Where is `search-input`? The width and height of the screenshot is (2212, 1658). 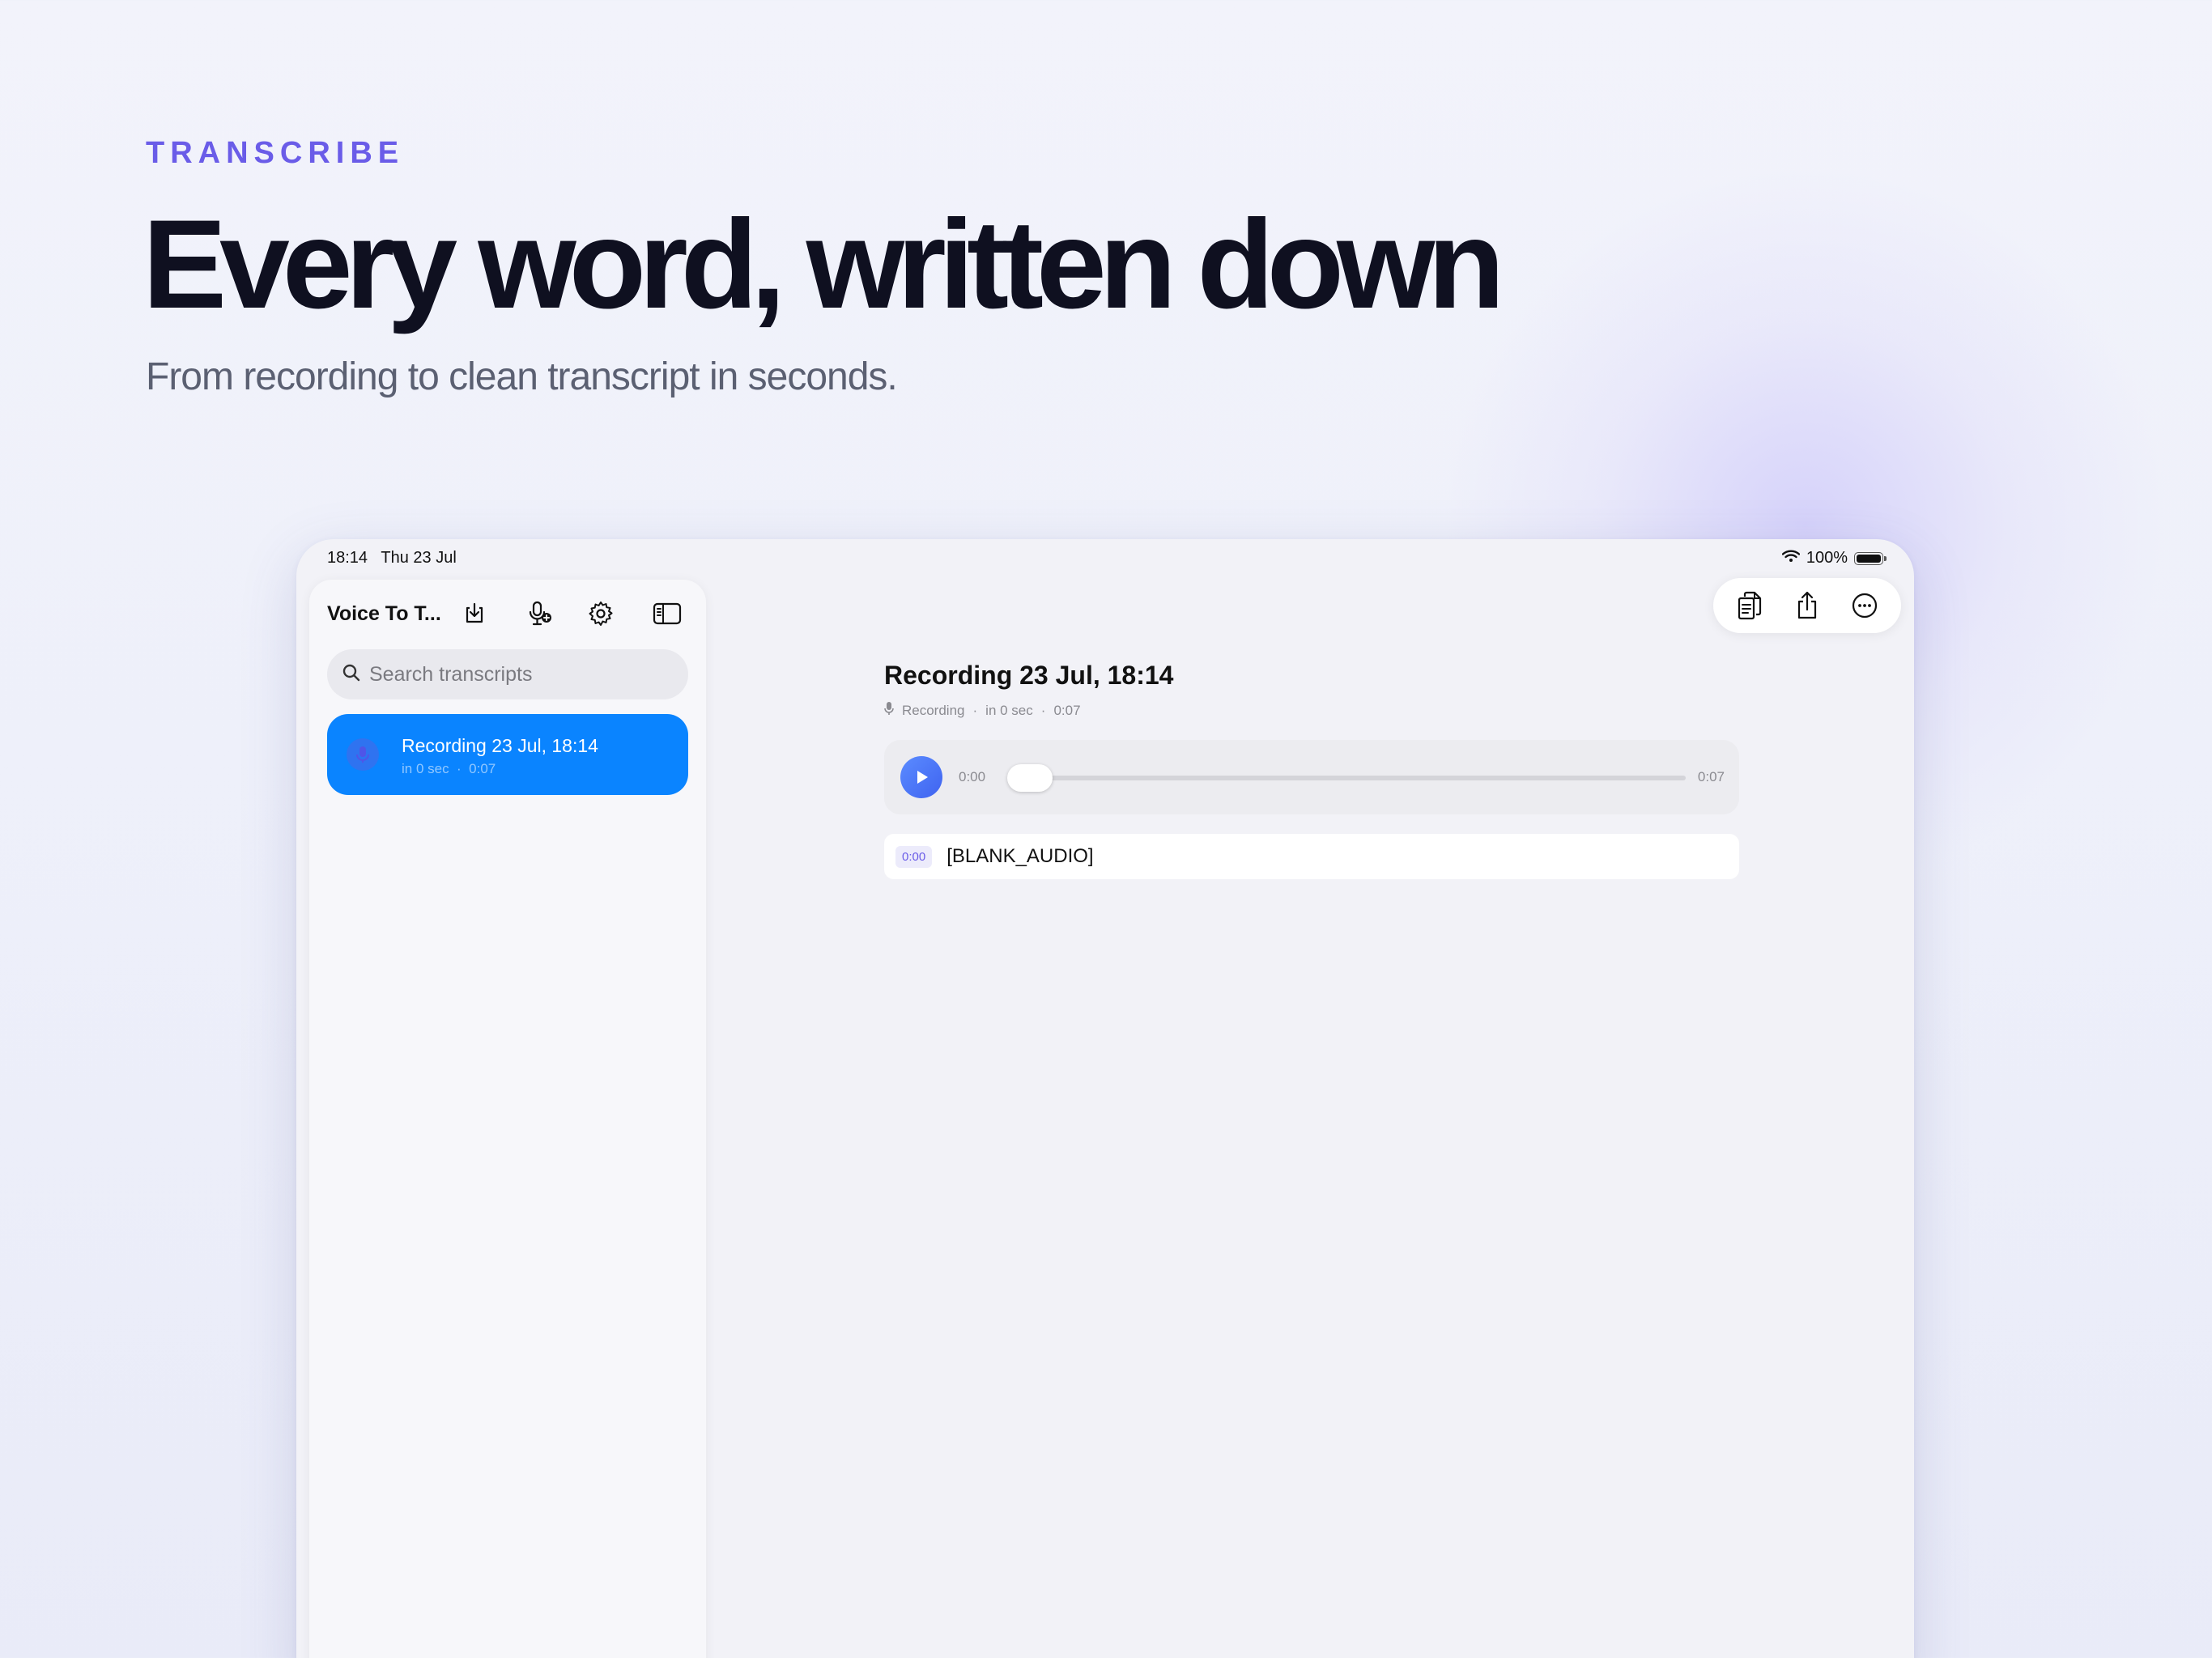 search-input is located at coordinates (523, 674).